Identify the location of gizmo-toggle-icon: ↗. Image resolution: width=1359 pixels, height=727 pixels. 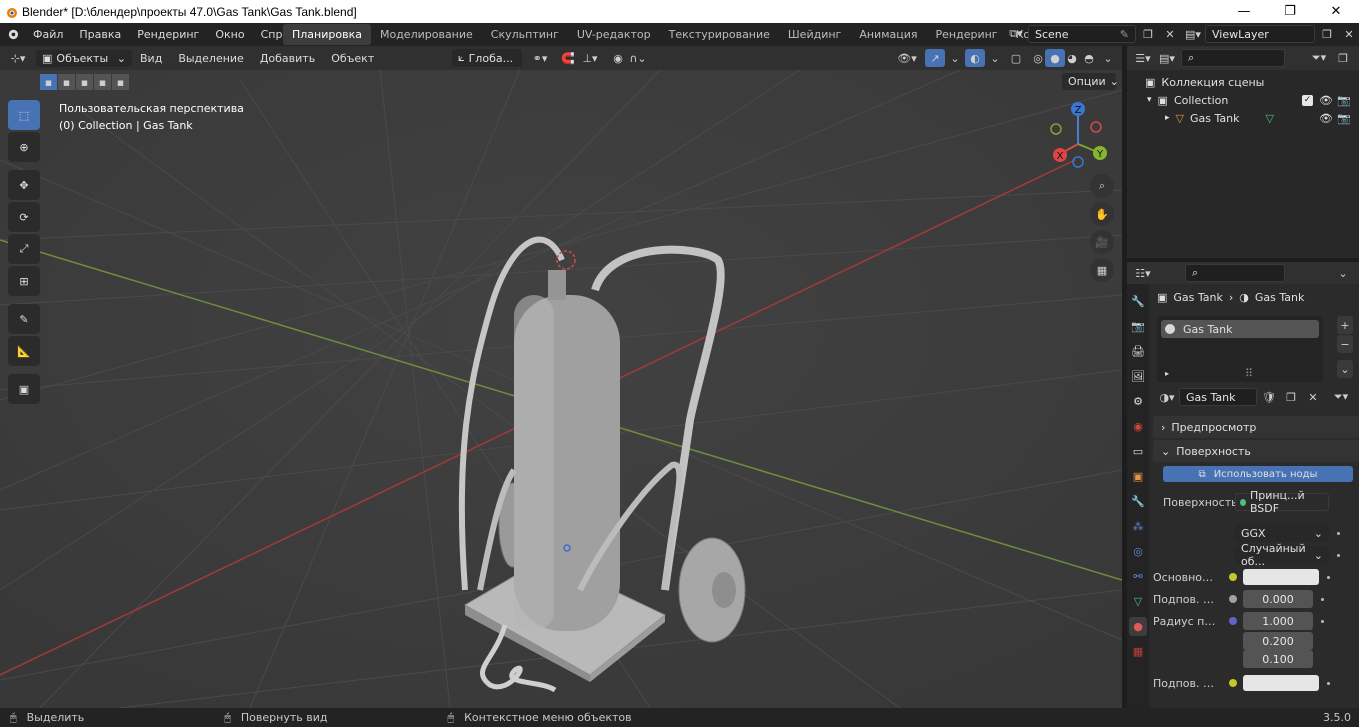
(935, 58).